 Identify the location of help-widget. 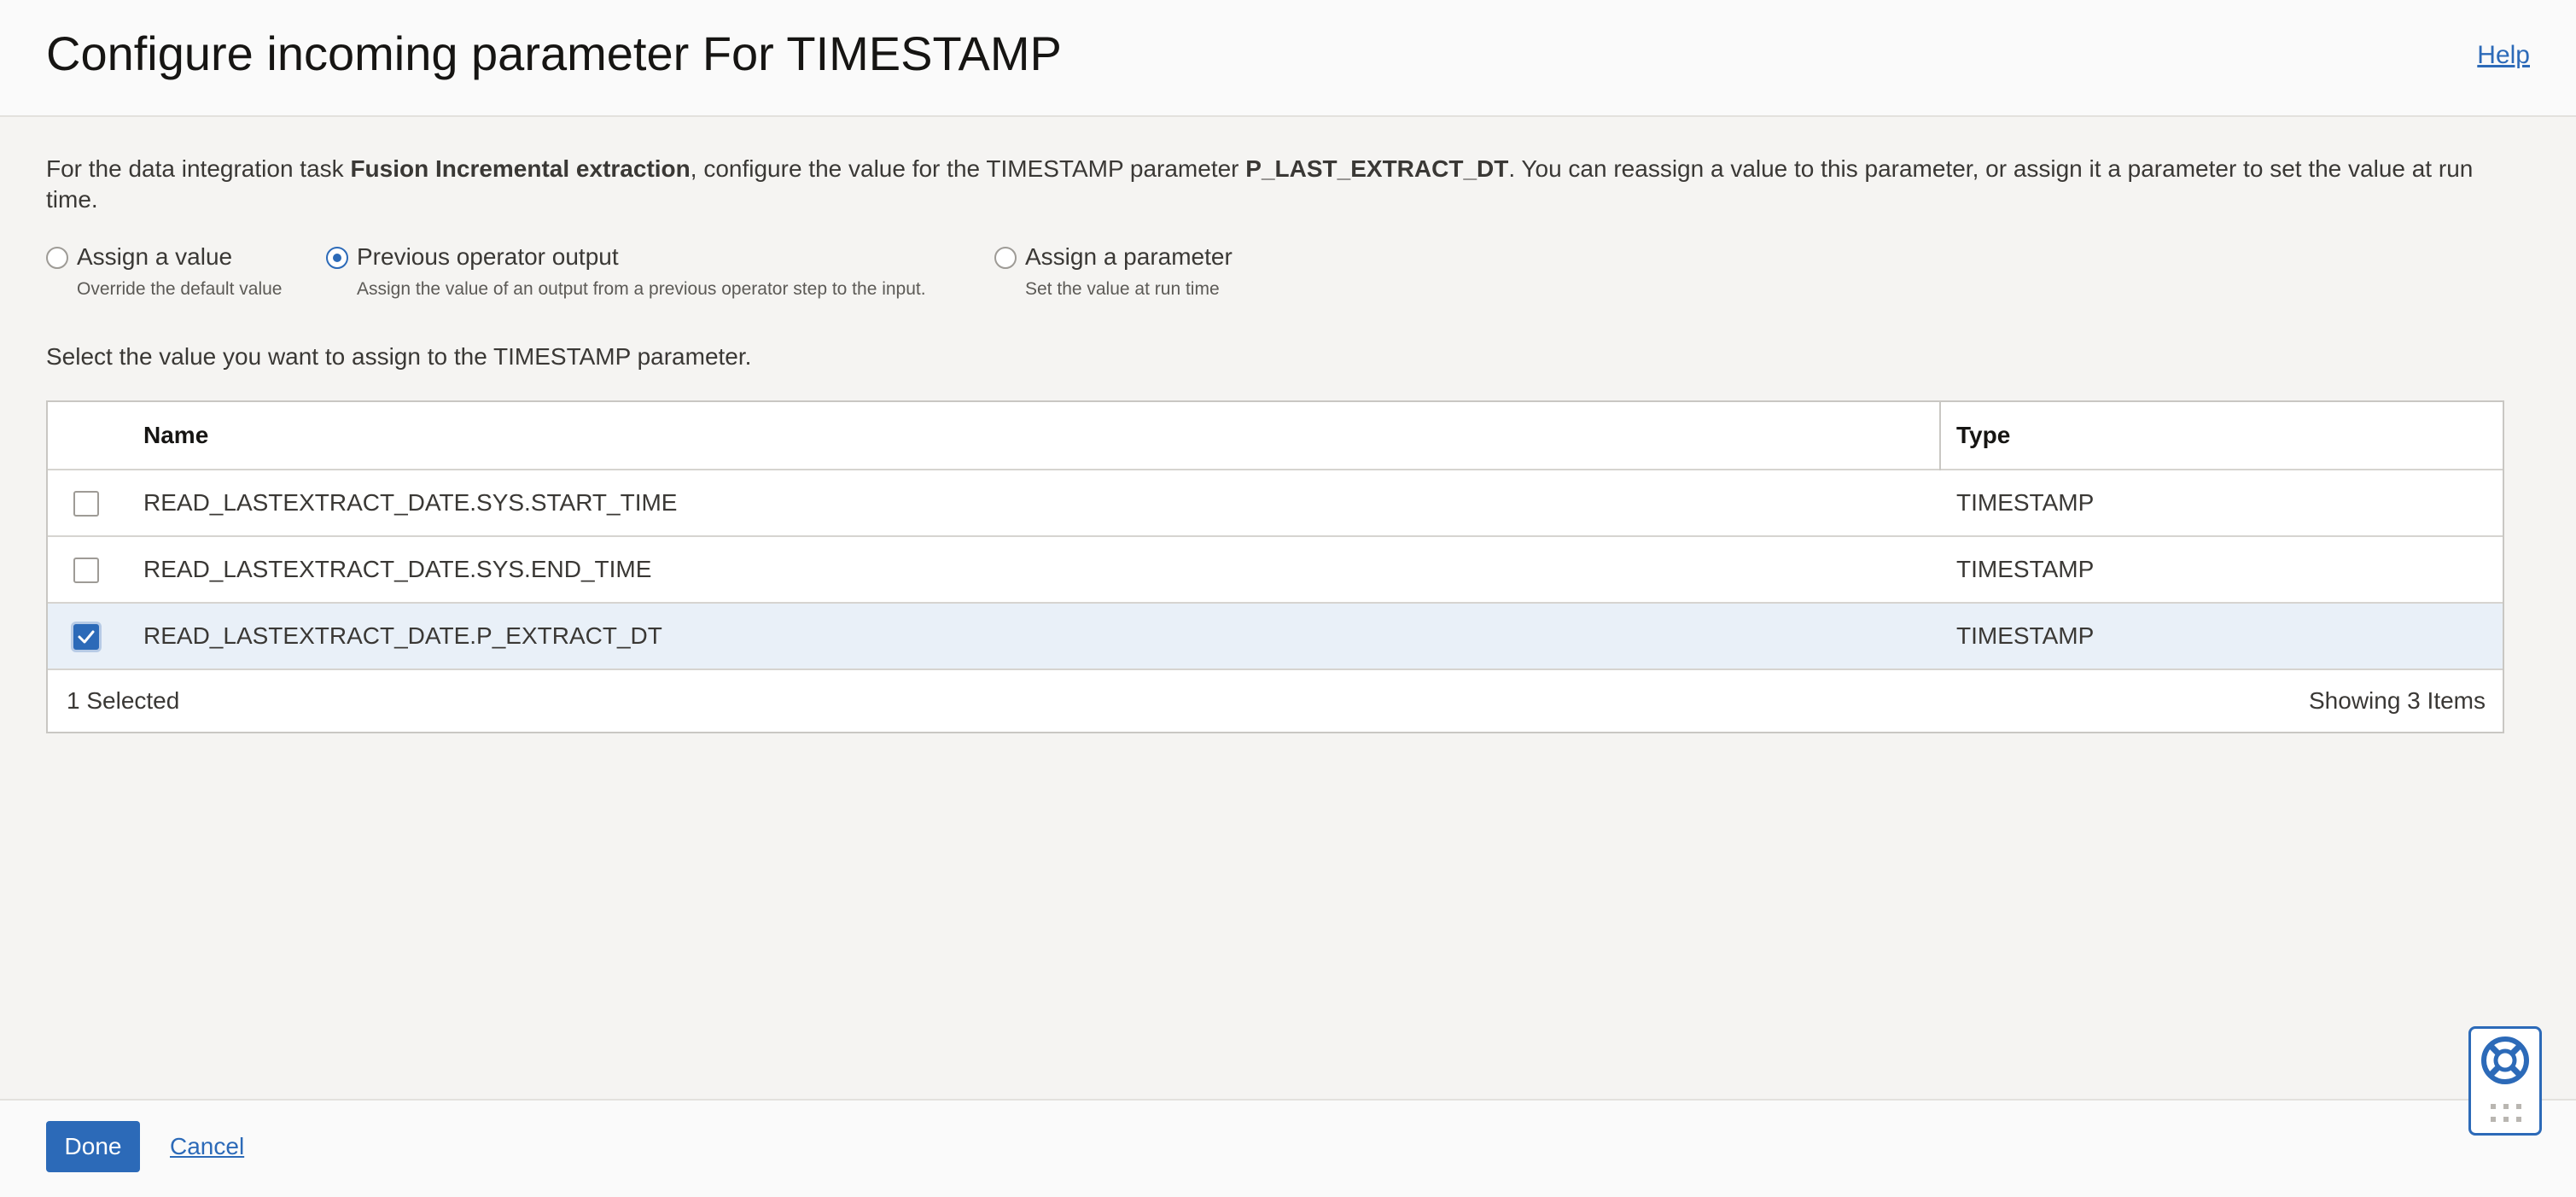
(2505, 1081).